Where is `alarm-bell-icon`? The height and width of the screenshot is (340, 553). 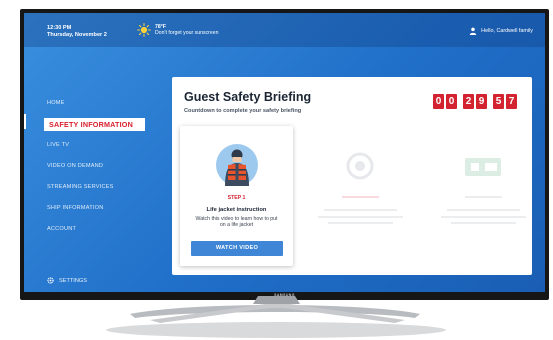 alarm-bell-icon is located at coordinates (360, 166).